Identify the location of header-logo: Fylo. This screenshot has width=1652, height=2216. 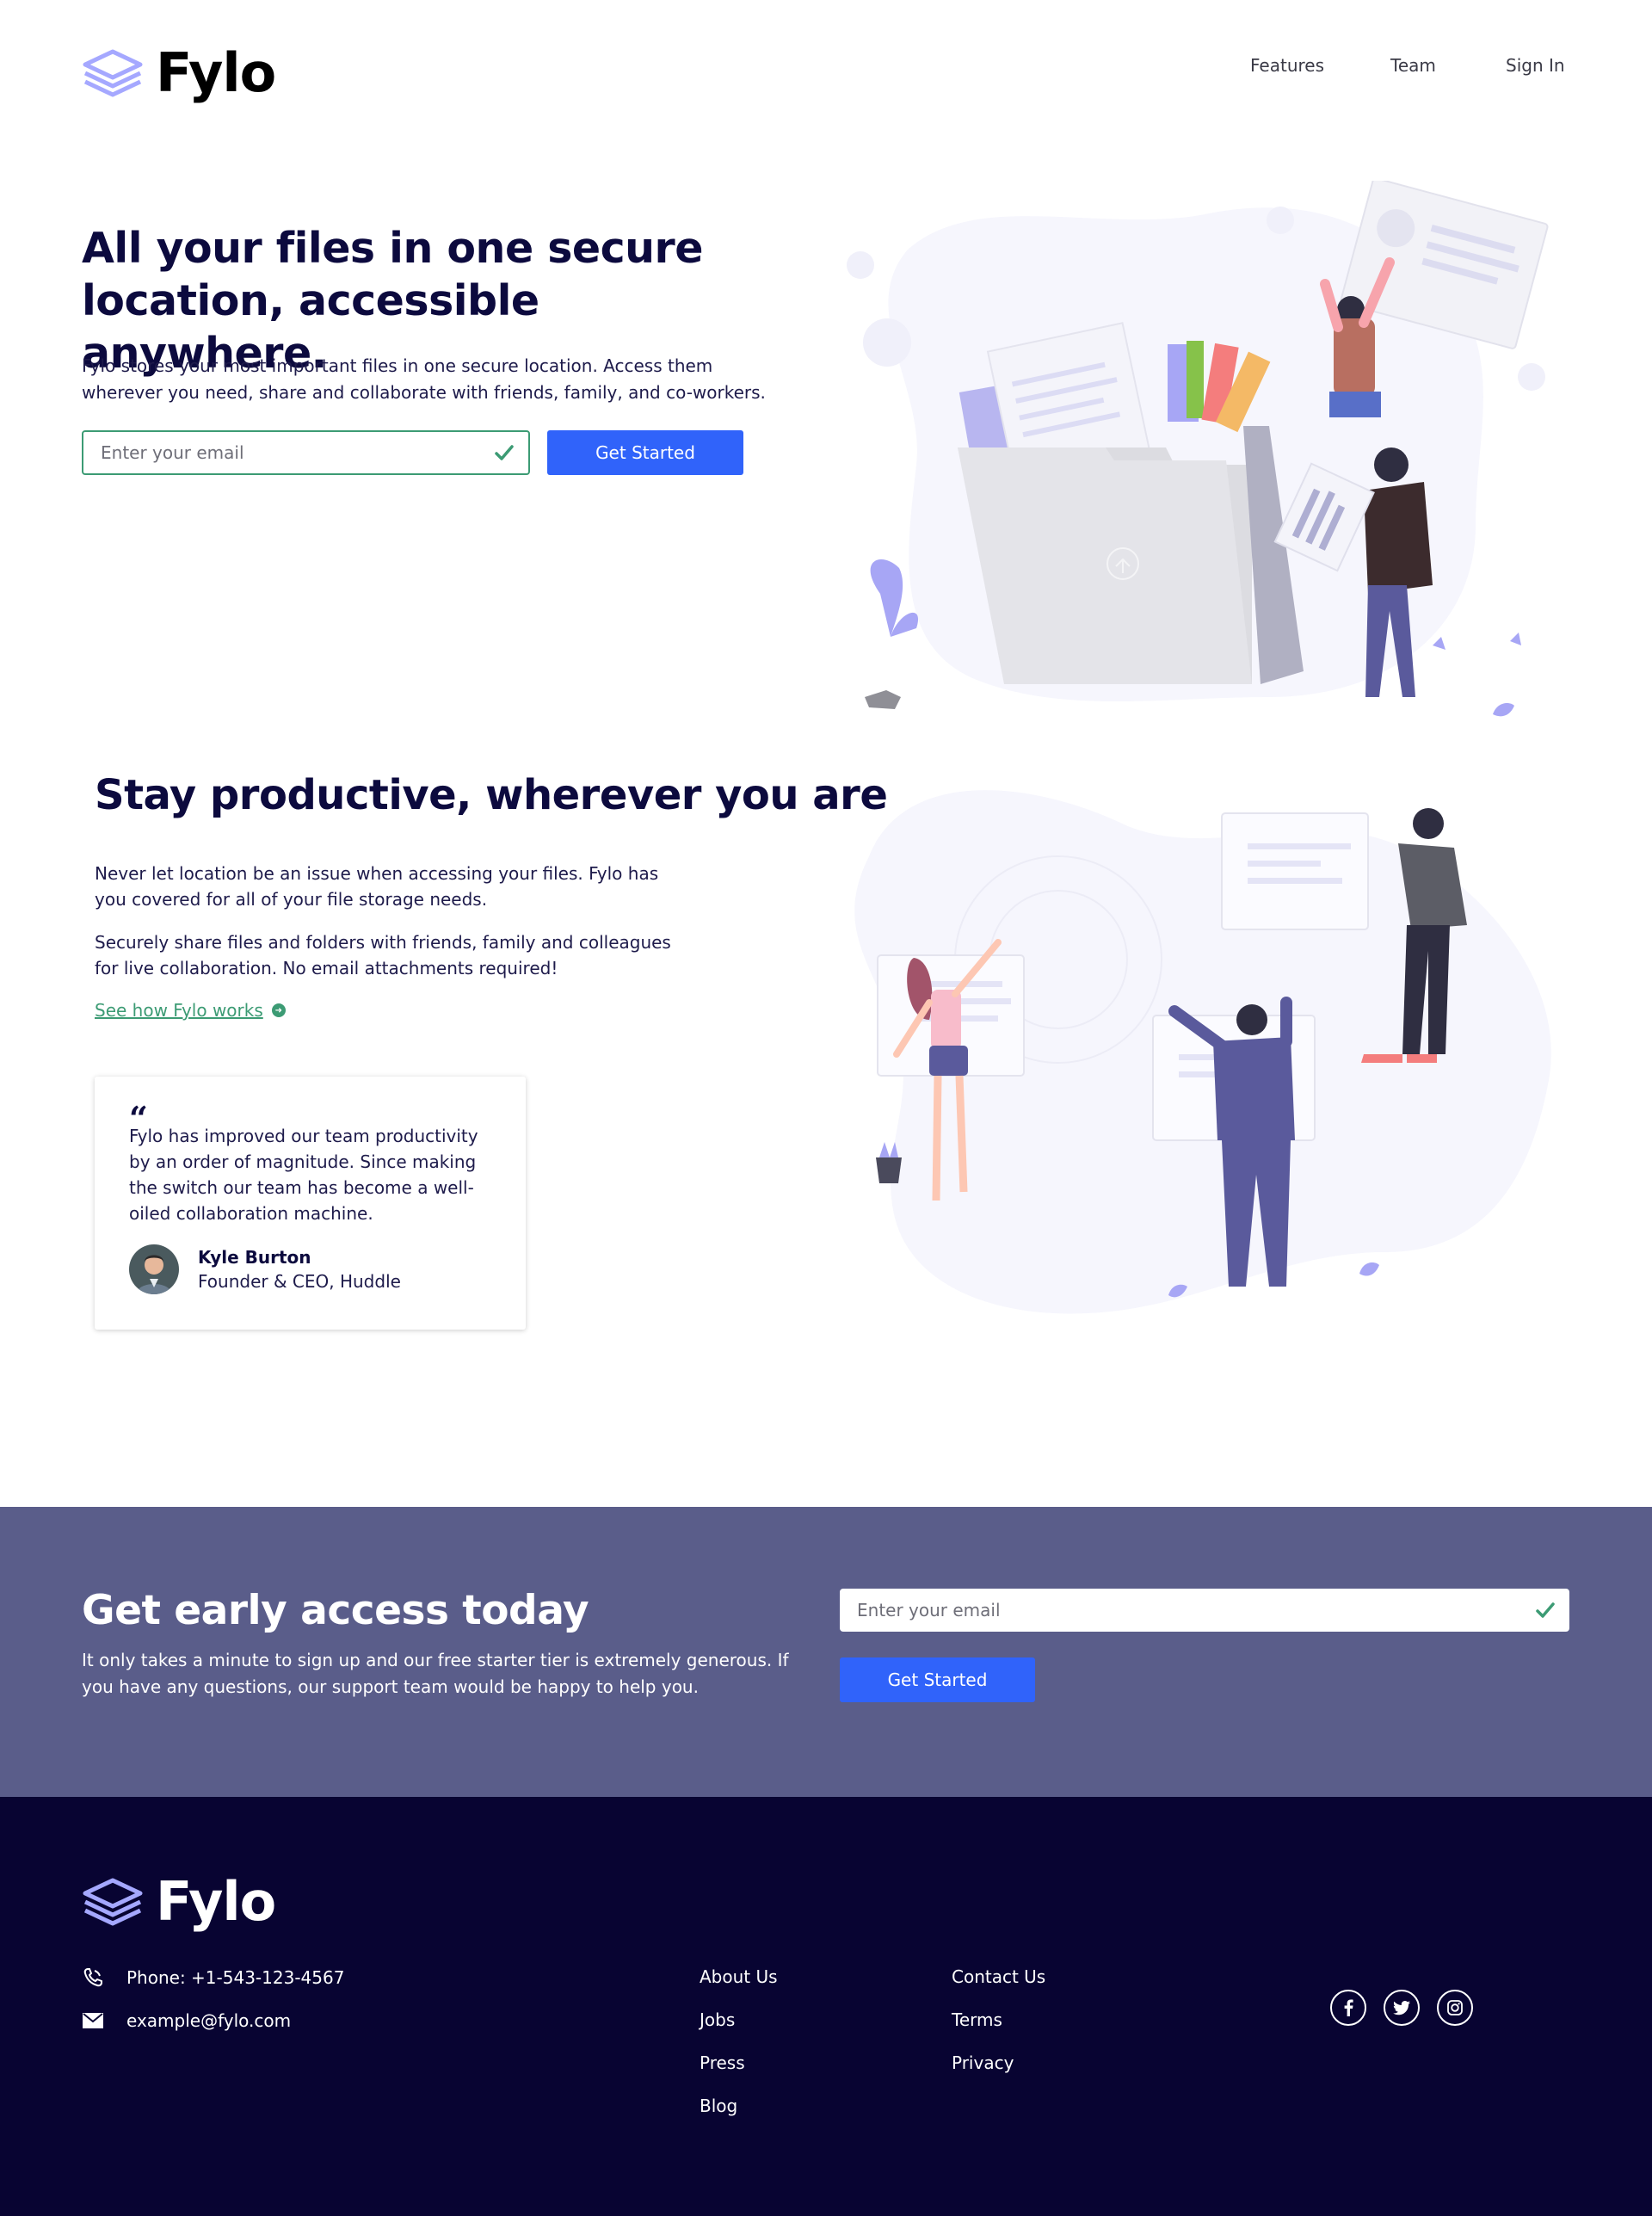
(179, 72).